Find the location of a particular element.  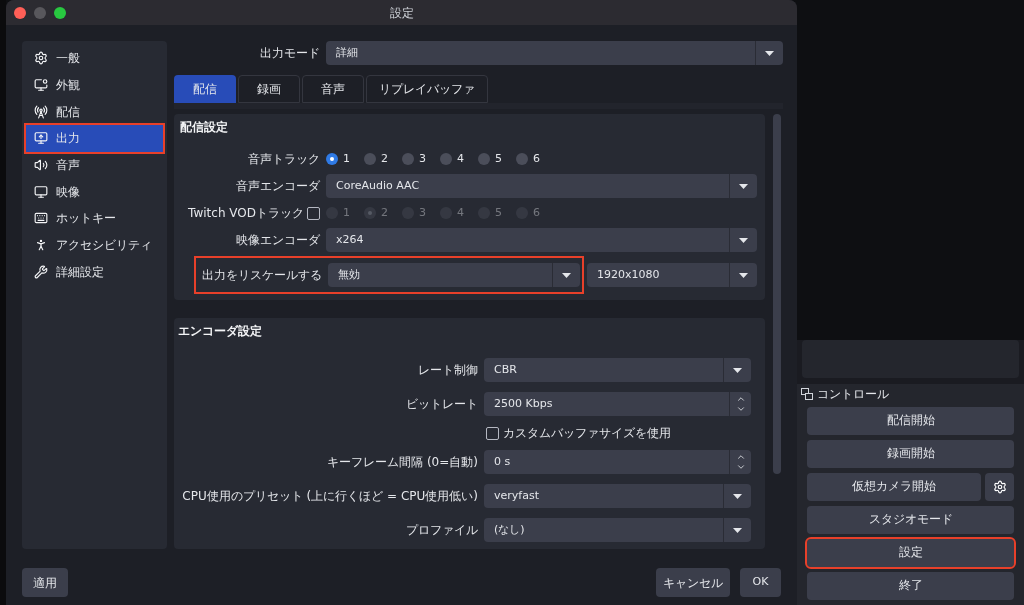

dock-button: スタジオモード is located at coordinates (910, 520).